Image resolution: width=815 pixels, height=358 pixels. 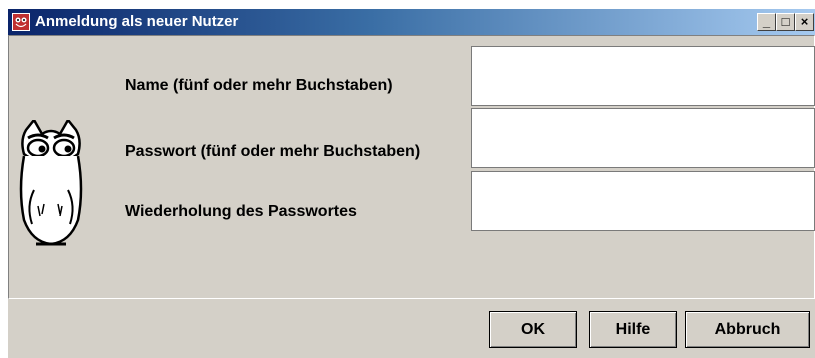 What do you see at coordinates (643, 138) in the screenshot?
I see `password-input` at bounding box center [643, 138].